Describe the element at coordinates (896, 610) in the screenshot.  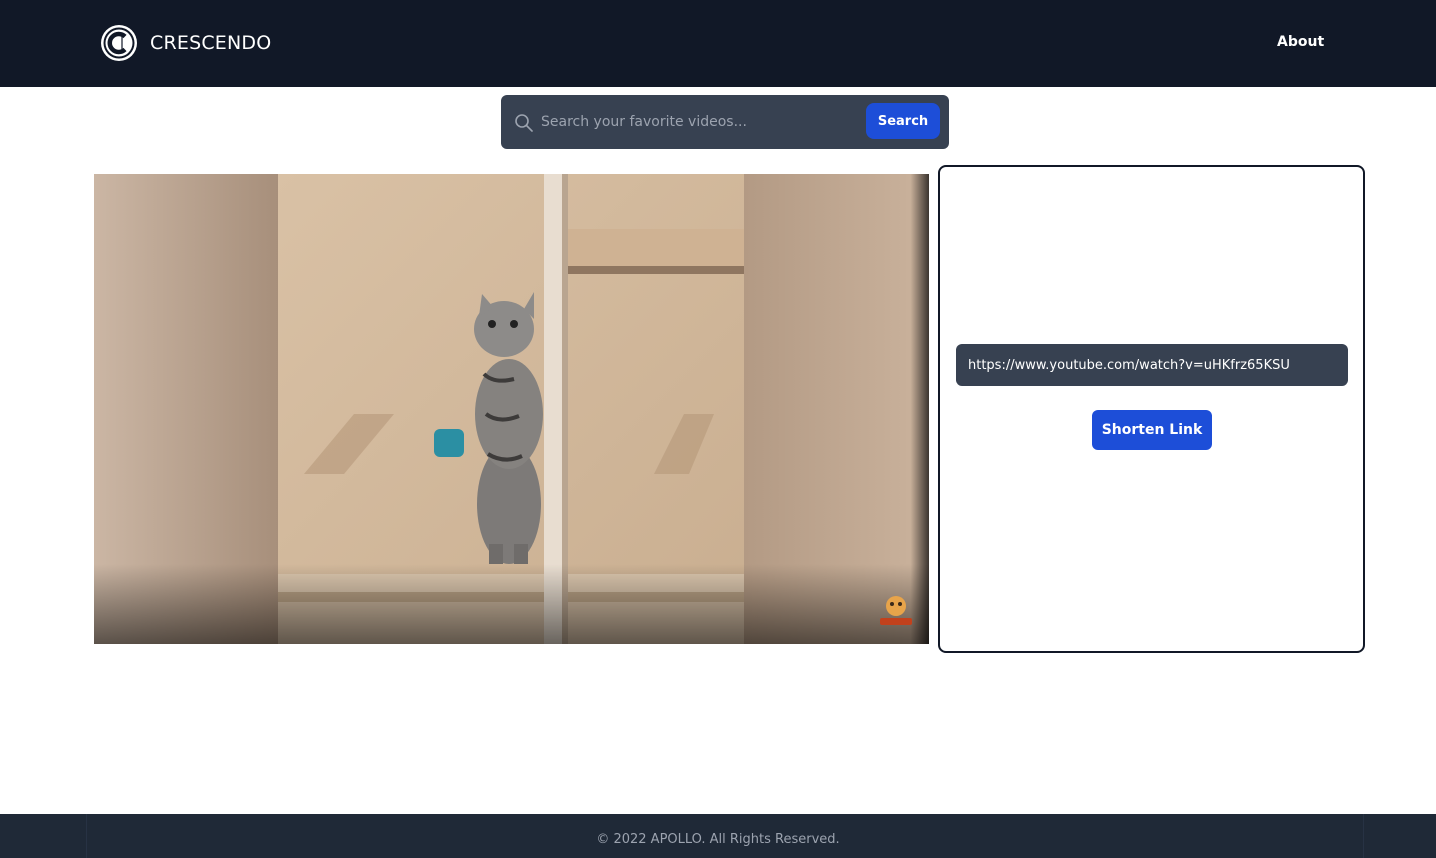
I see `channel-logo-icon` at that location.